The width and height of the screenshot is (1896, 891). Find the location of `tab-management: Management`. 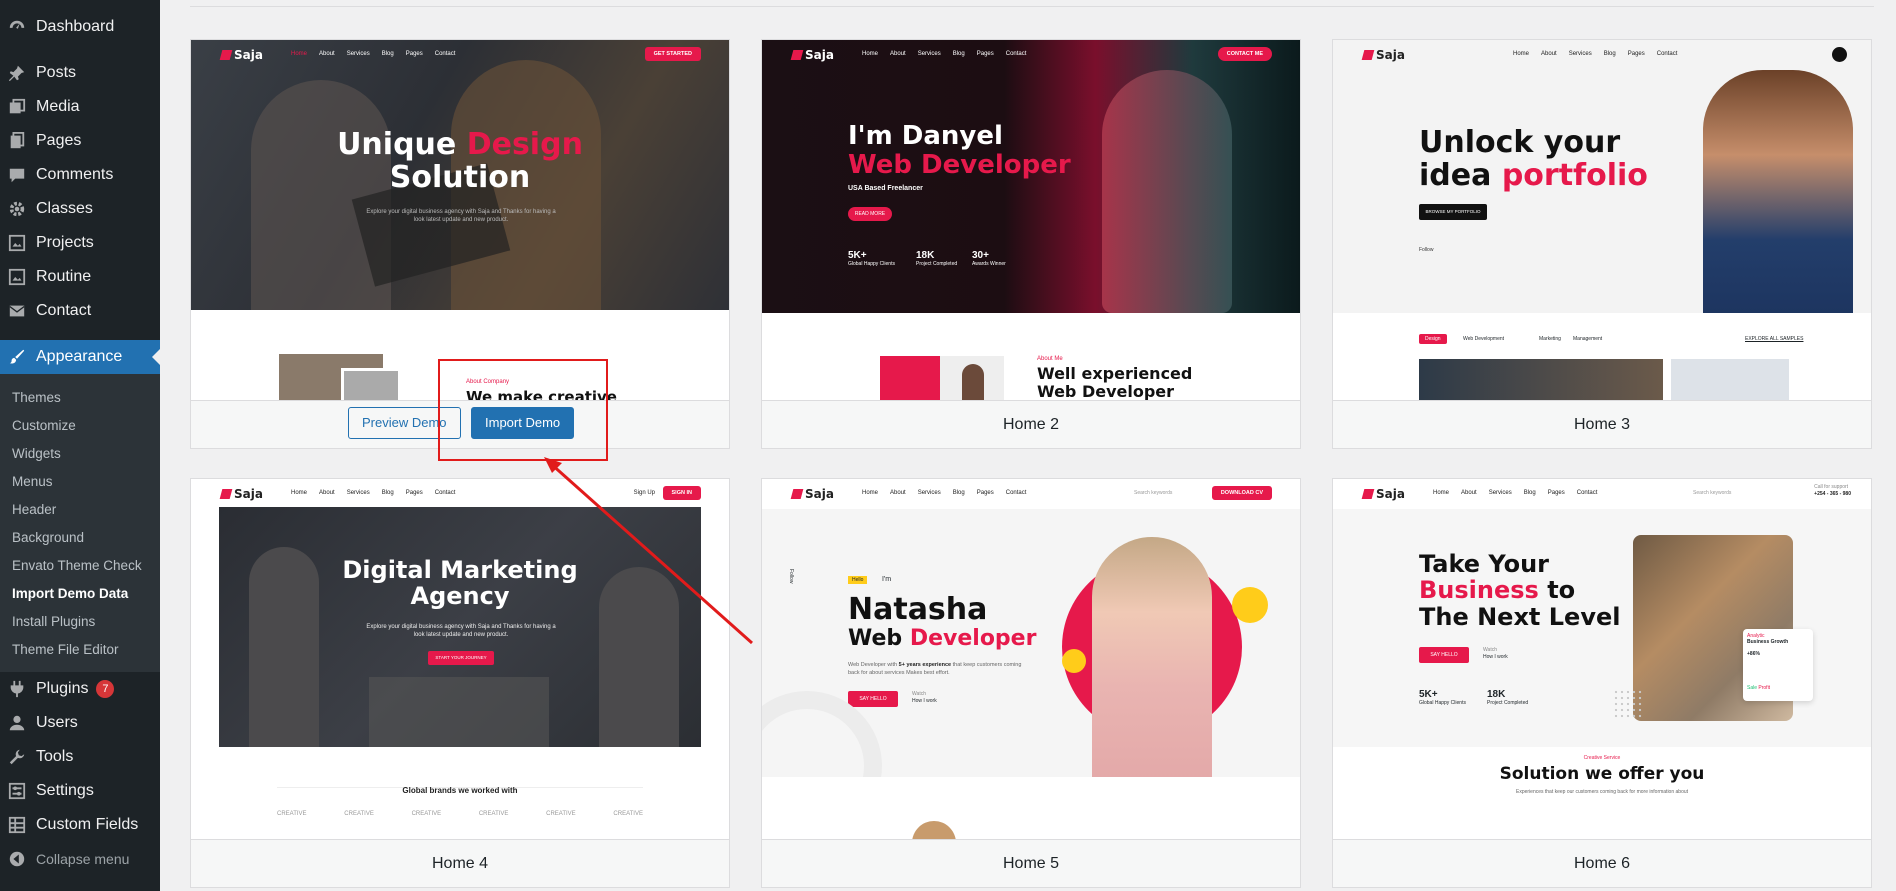

tab-management: Management is located at coordinates (1588, 339).